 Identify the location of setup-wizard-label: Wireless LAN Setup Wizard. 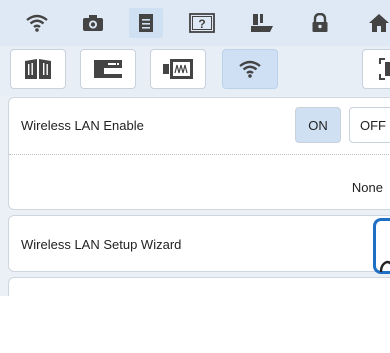
(101, 244).